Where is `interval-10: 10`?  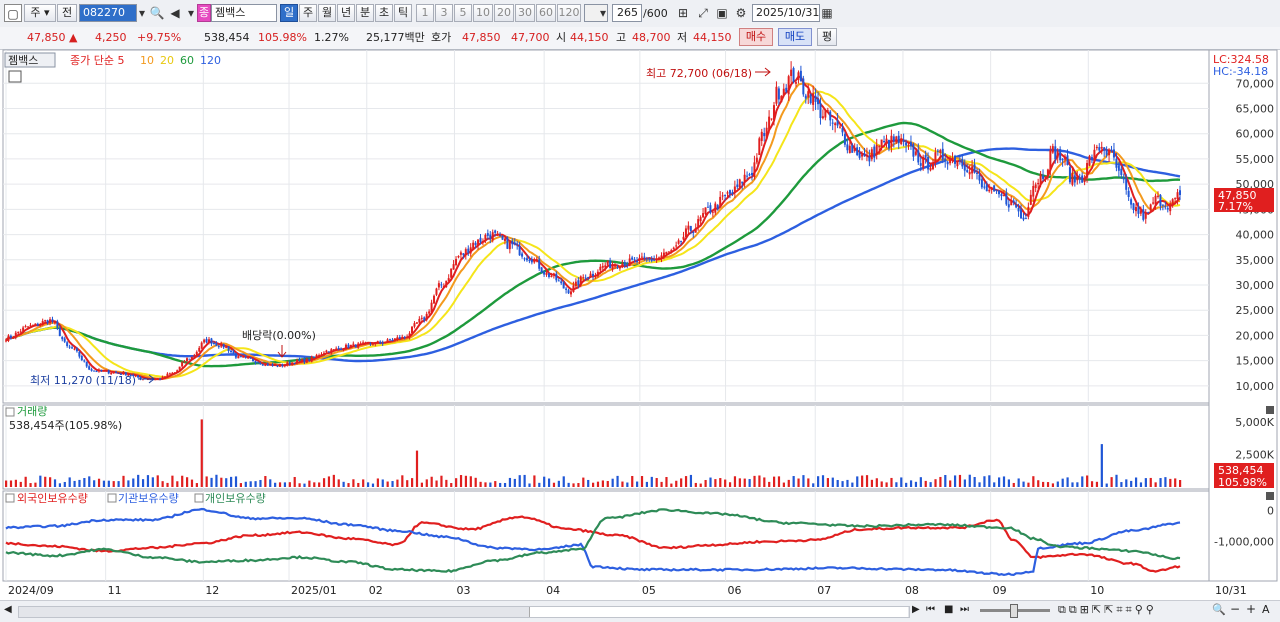 interval-10: 10 is located at coordinates (483, 13).